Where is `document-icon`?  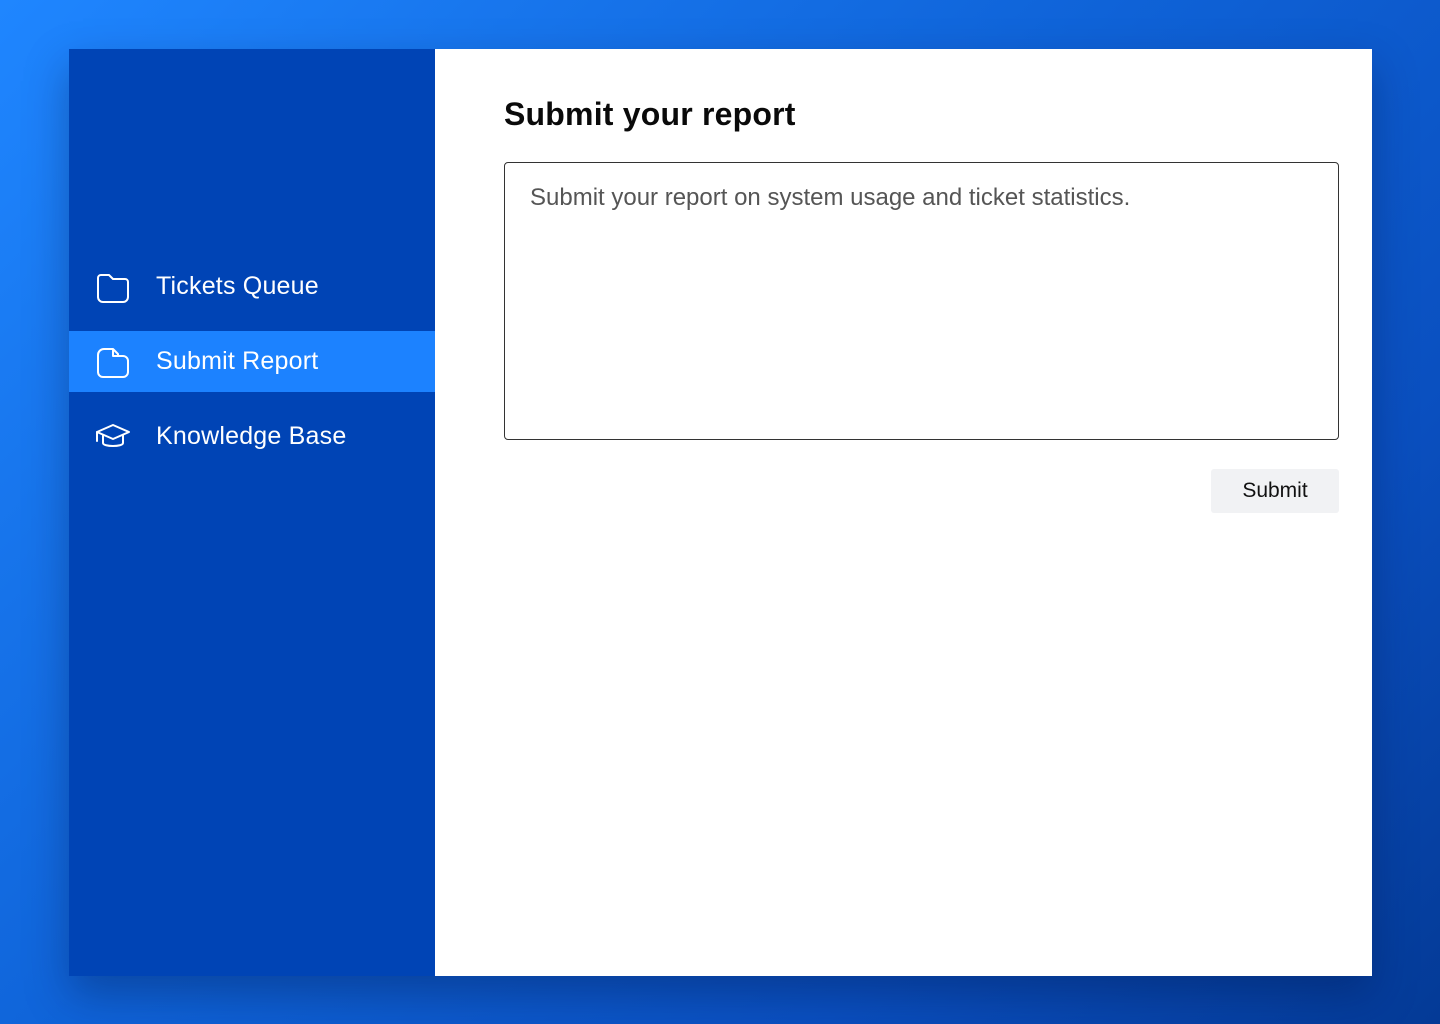
document-icon is located at coordinates (113, 362).